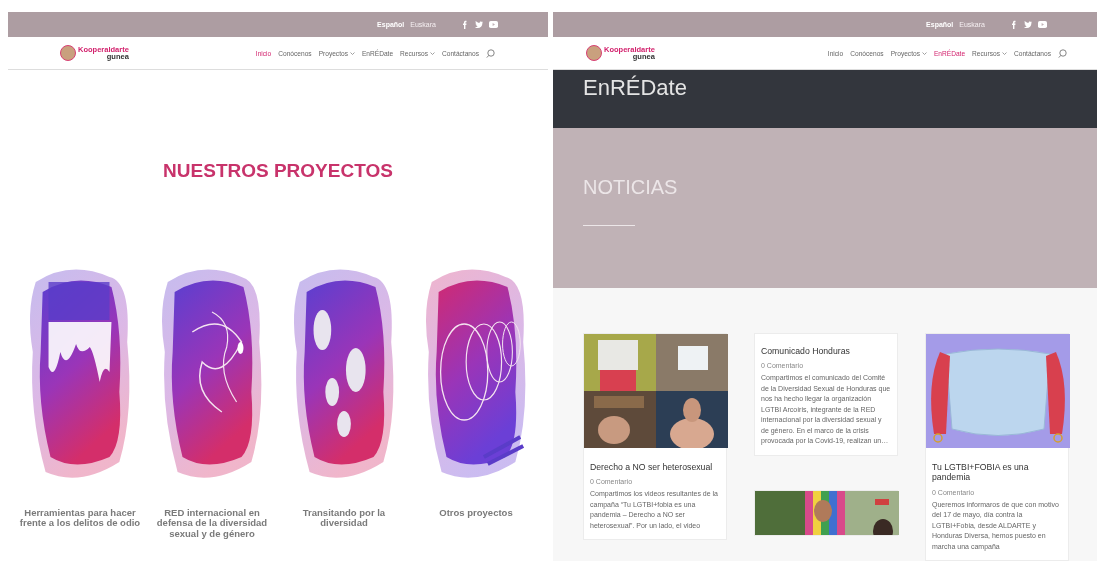 This screenshot has height=561, width=1097. Describe the element at coordinates (344, 518) in the screenshot. I see `project-title: Transitando por la diversidad` at that location.